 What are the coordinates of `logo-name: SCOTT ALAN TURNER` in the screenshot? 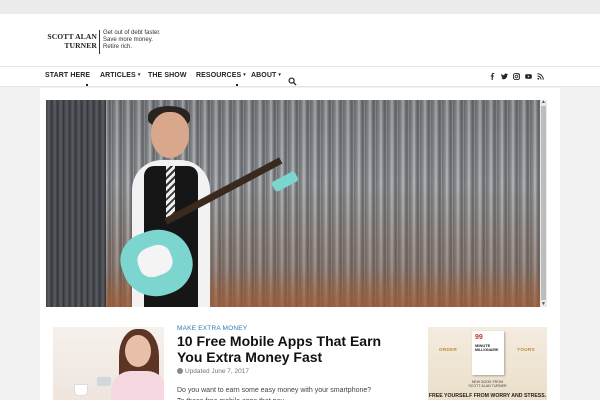 It's located at (69, 41).